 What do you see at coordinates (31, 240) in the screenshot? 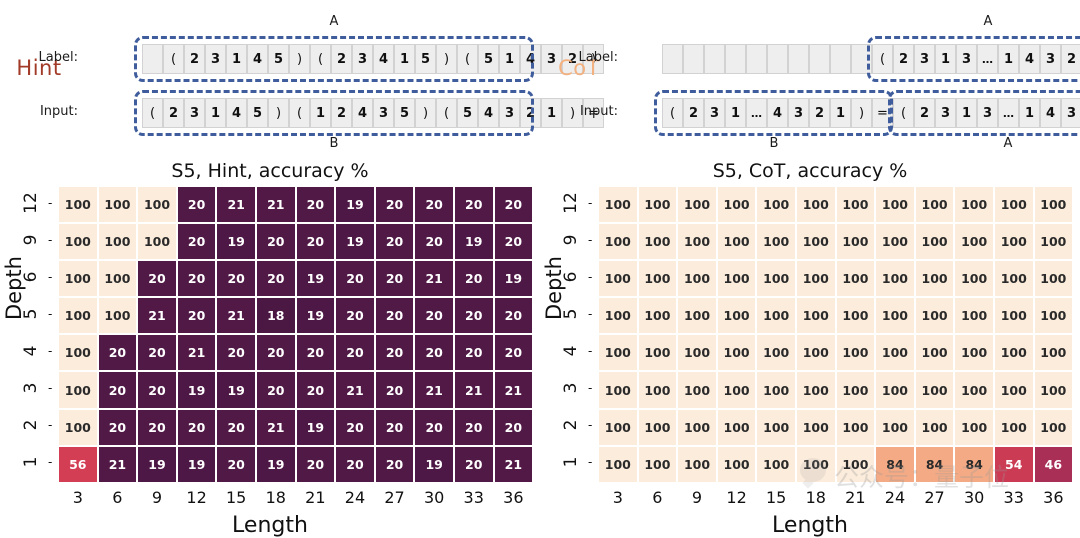
I see `y-tick-label: 9` at bounding box center [31, 240].